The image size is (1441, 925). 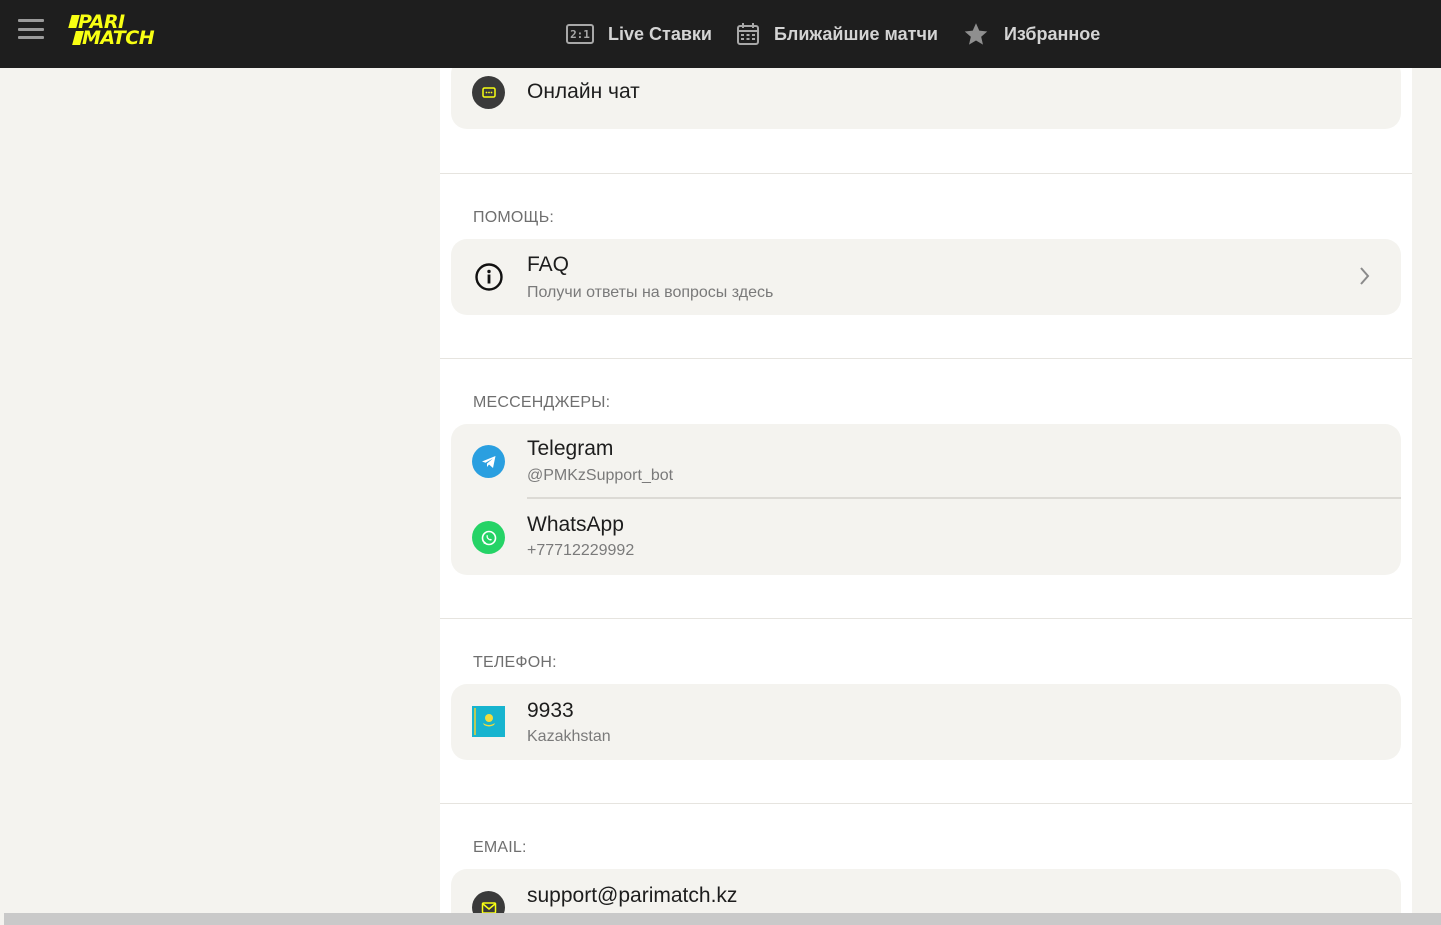 I want to click on nav-favorites-label: Избранное, so click(x=1052, y=33).